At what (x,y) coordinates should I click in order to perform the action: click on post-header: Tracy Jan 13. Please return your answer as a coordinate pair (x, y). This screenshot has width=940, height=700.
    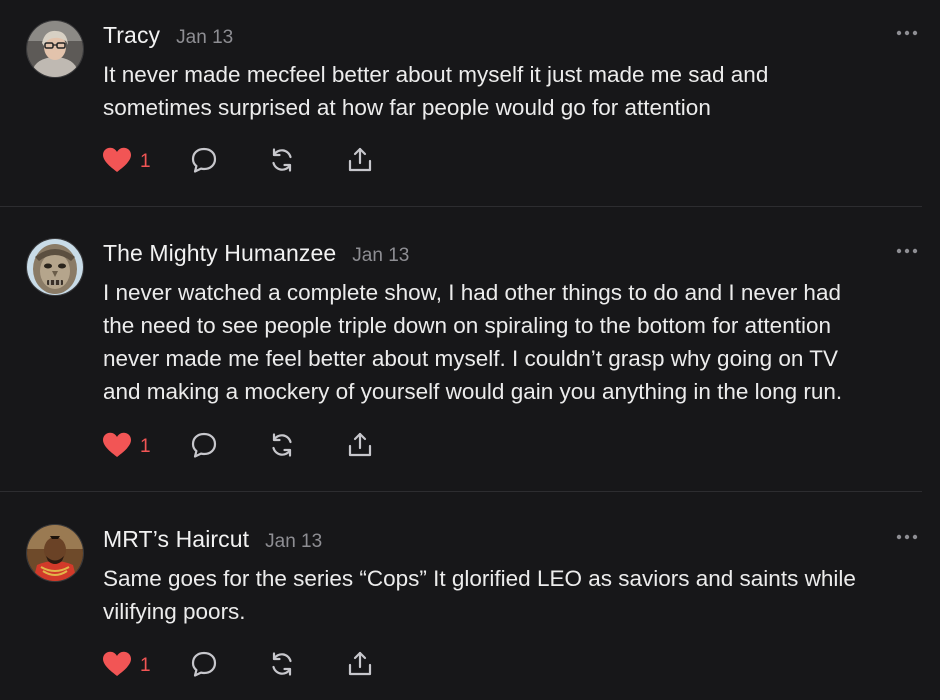
    Looking at the image, I should click on (168, 35).